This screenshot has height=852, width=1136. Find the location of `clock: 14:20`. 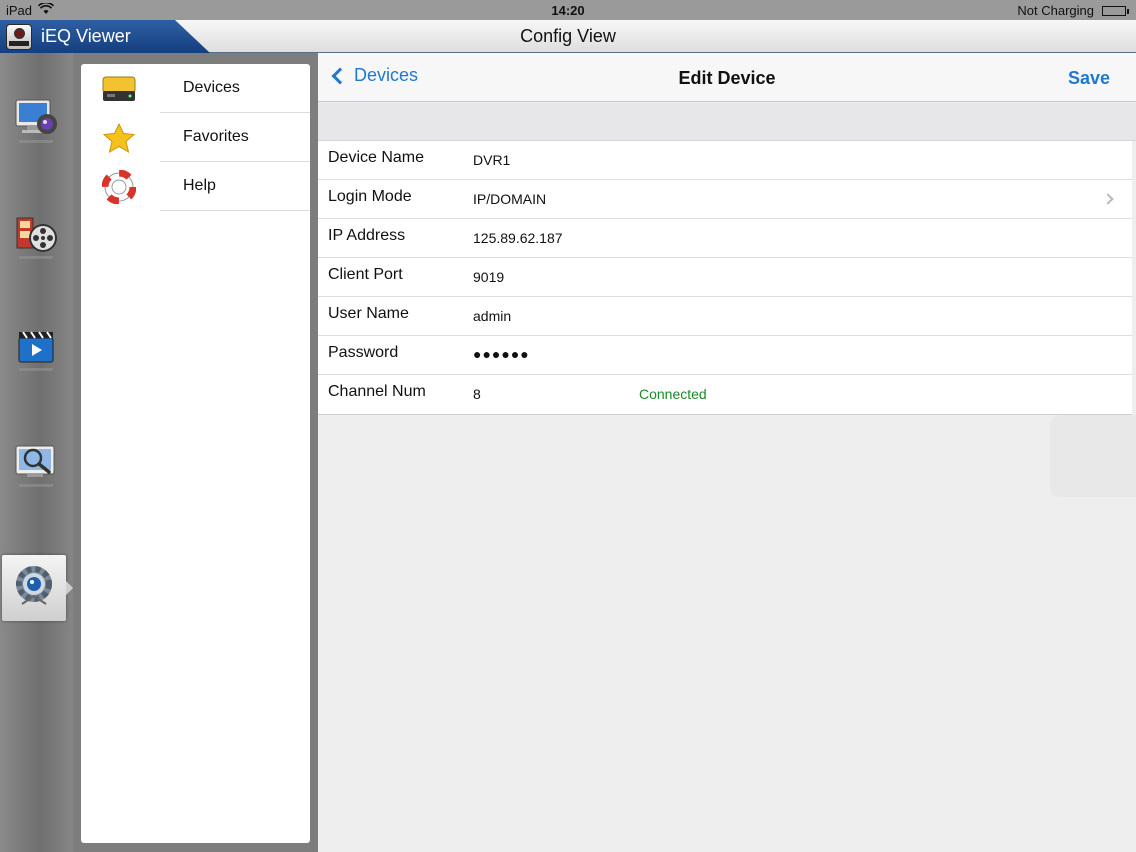

clock: 14:20 is located at coordinates (568, 10).